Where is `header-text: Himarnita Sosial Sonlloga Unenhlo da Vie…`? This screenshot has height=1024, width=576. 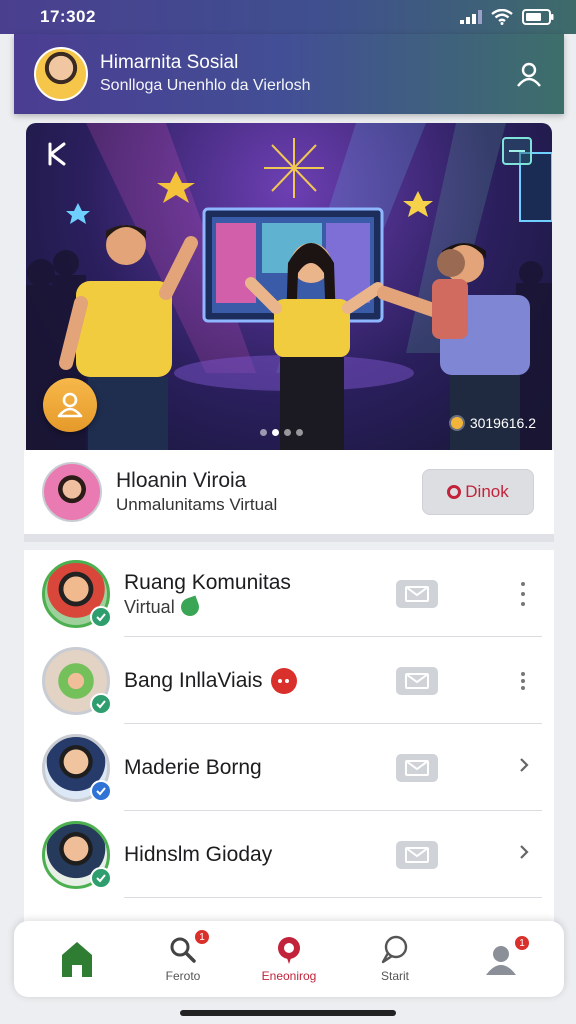 header-text: Himarnita Sosial Sonlloga Unenhlo da Vie… is located at coordinates (205, 74).